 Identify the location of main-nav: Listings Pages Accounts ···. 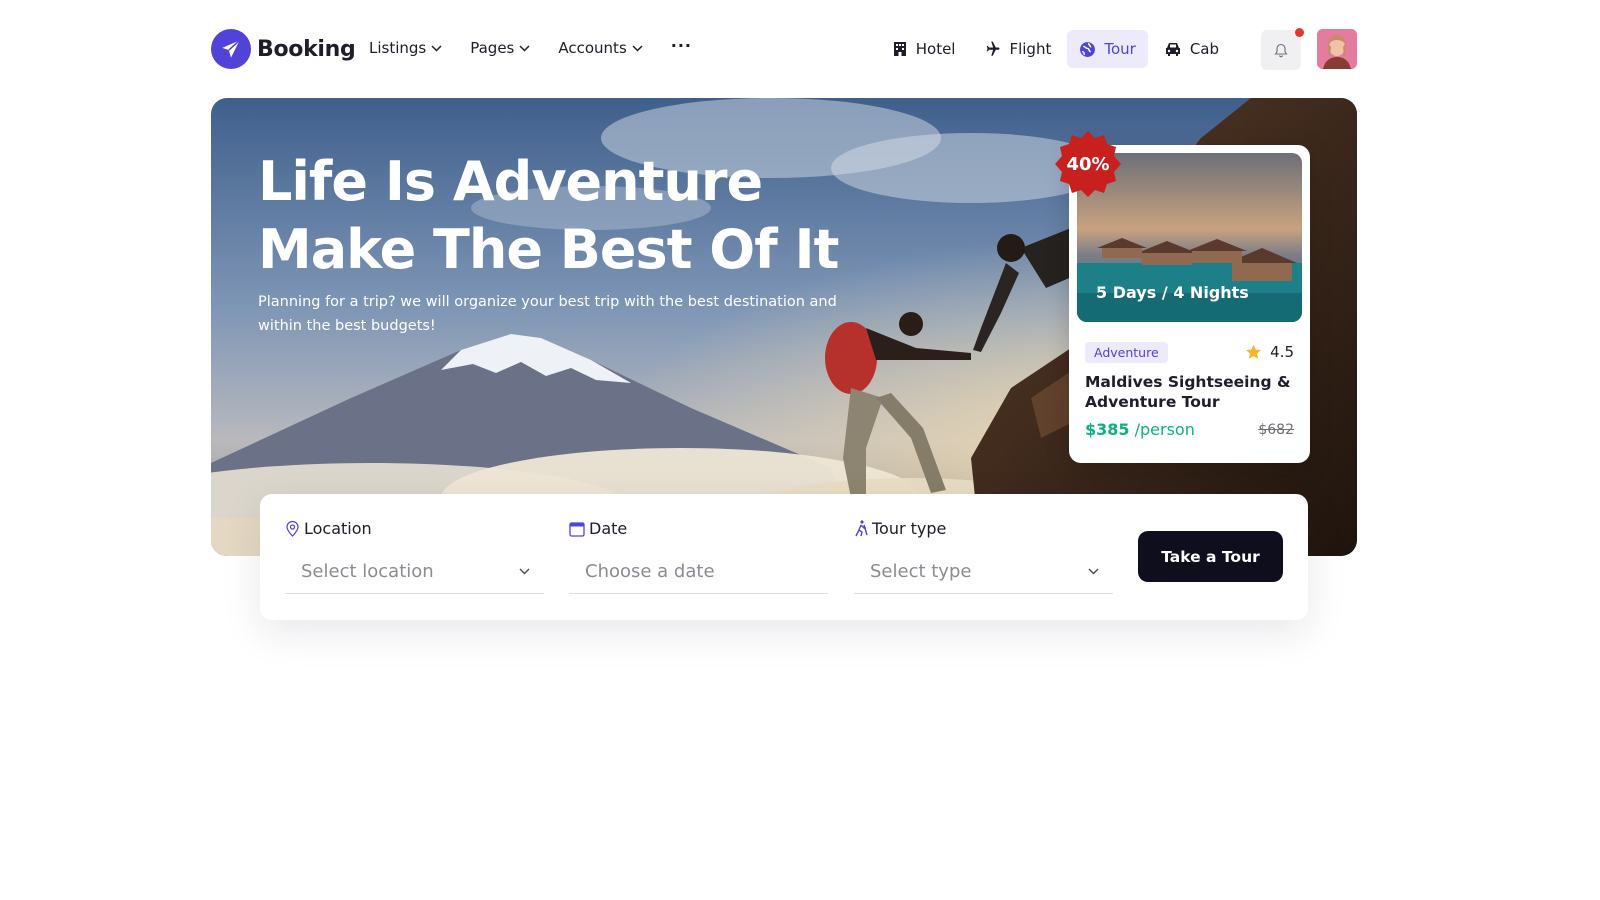
(530, 47).